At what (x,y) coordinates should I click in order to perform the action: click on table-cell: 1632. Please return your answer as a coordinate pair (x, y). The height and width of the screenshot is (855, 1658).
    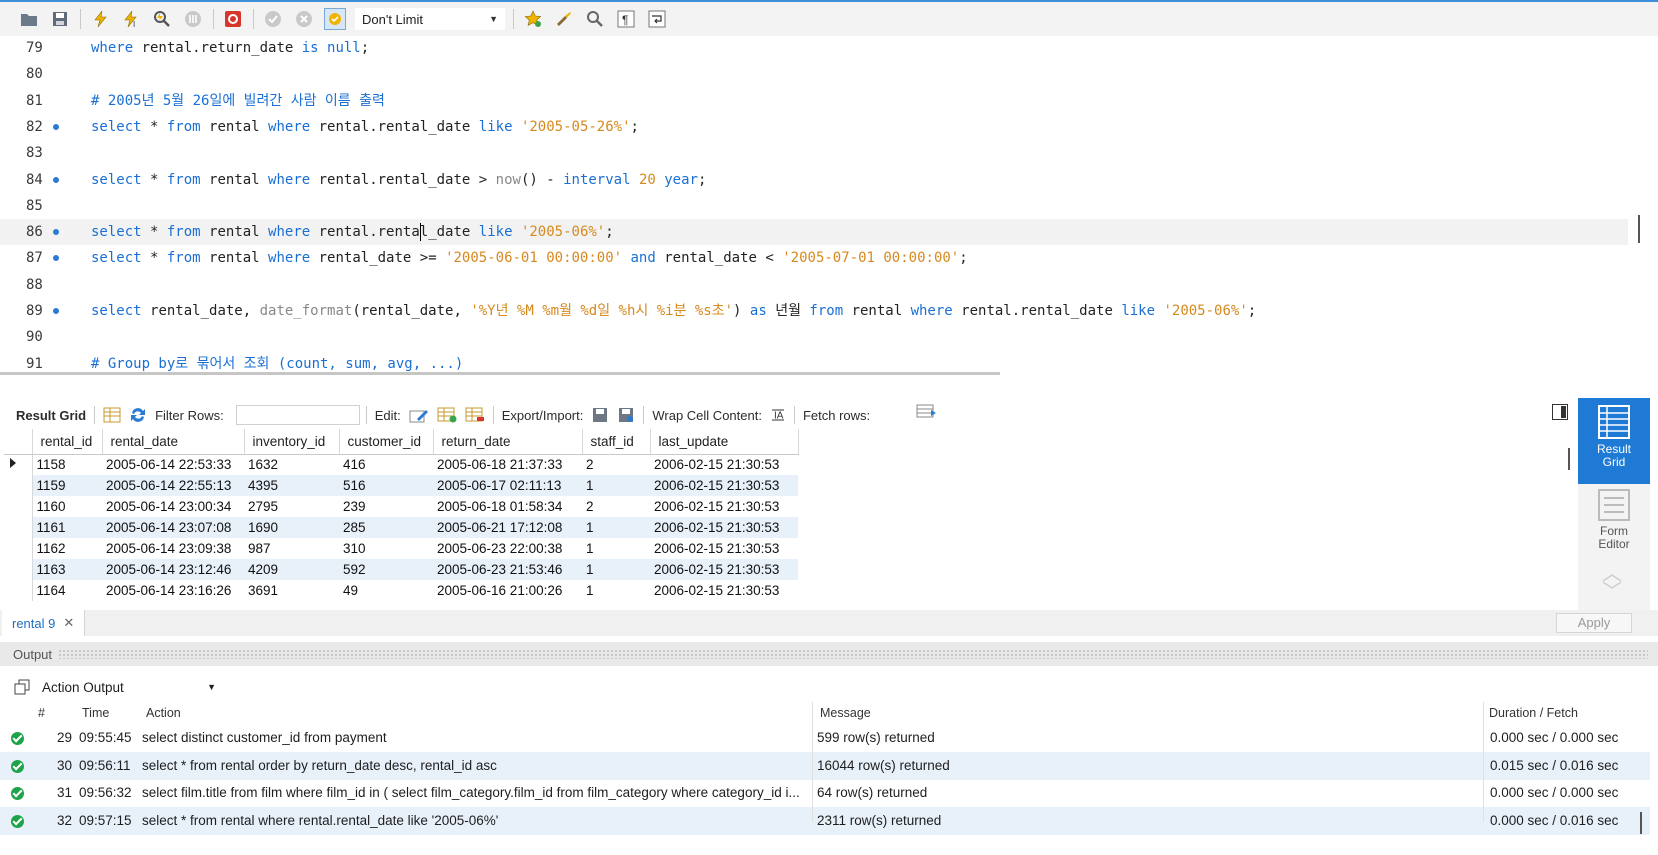
    Looking at the image, I should click on (291, 464).